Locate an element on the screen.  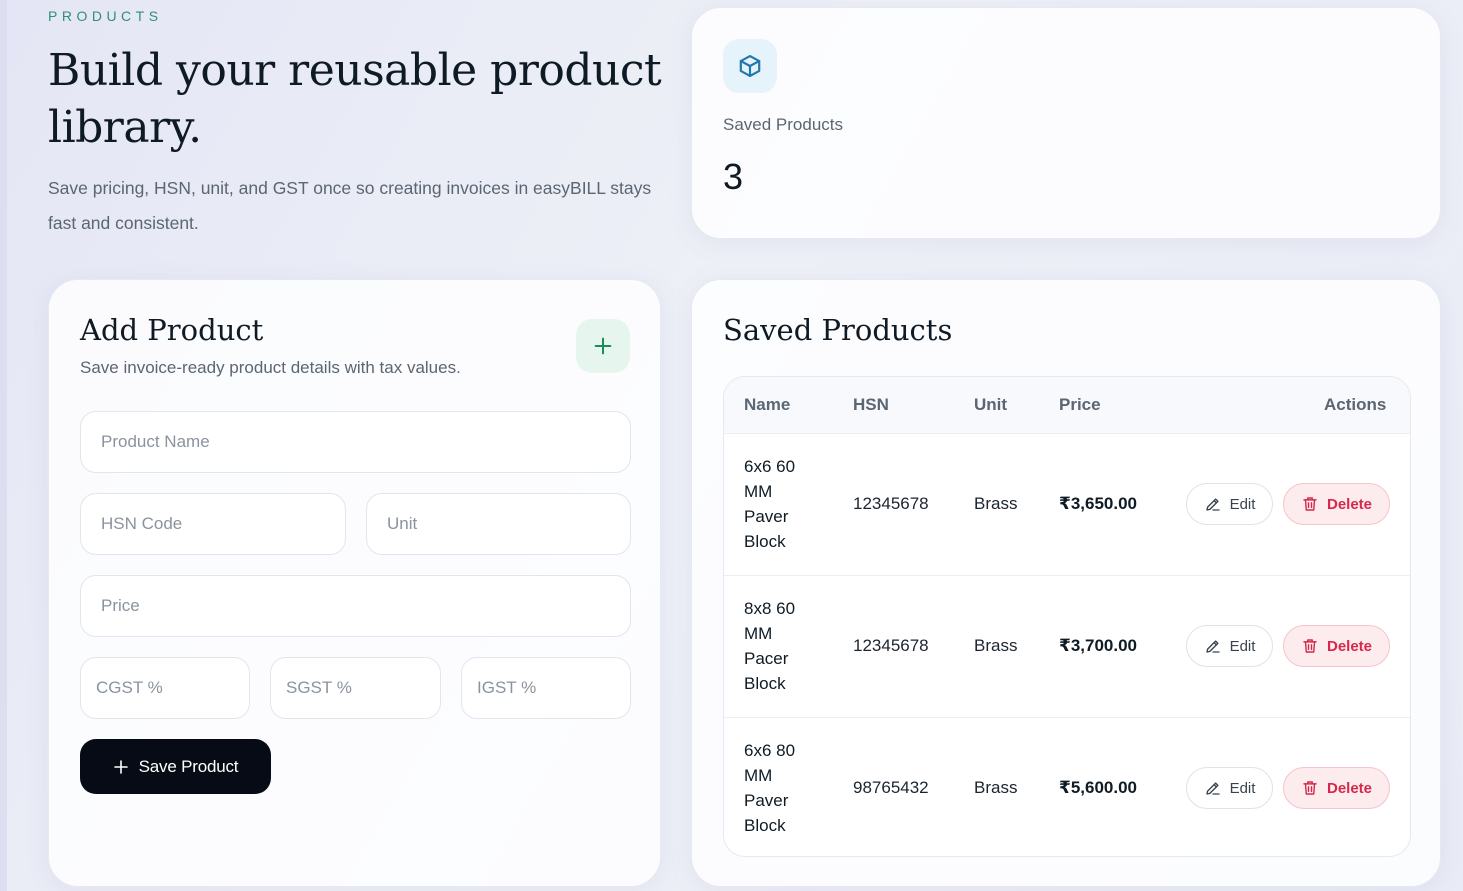
column-header-price: Price is located at coordinates (1080, 404).